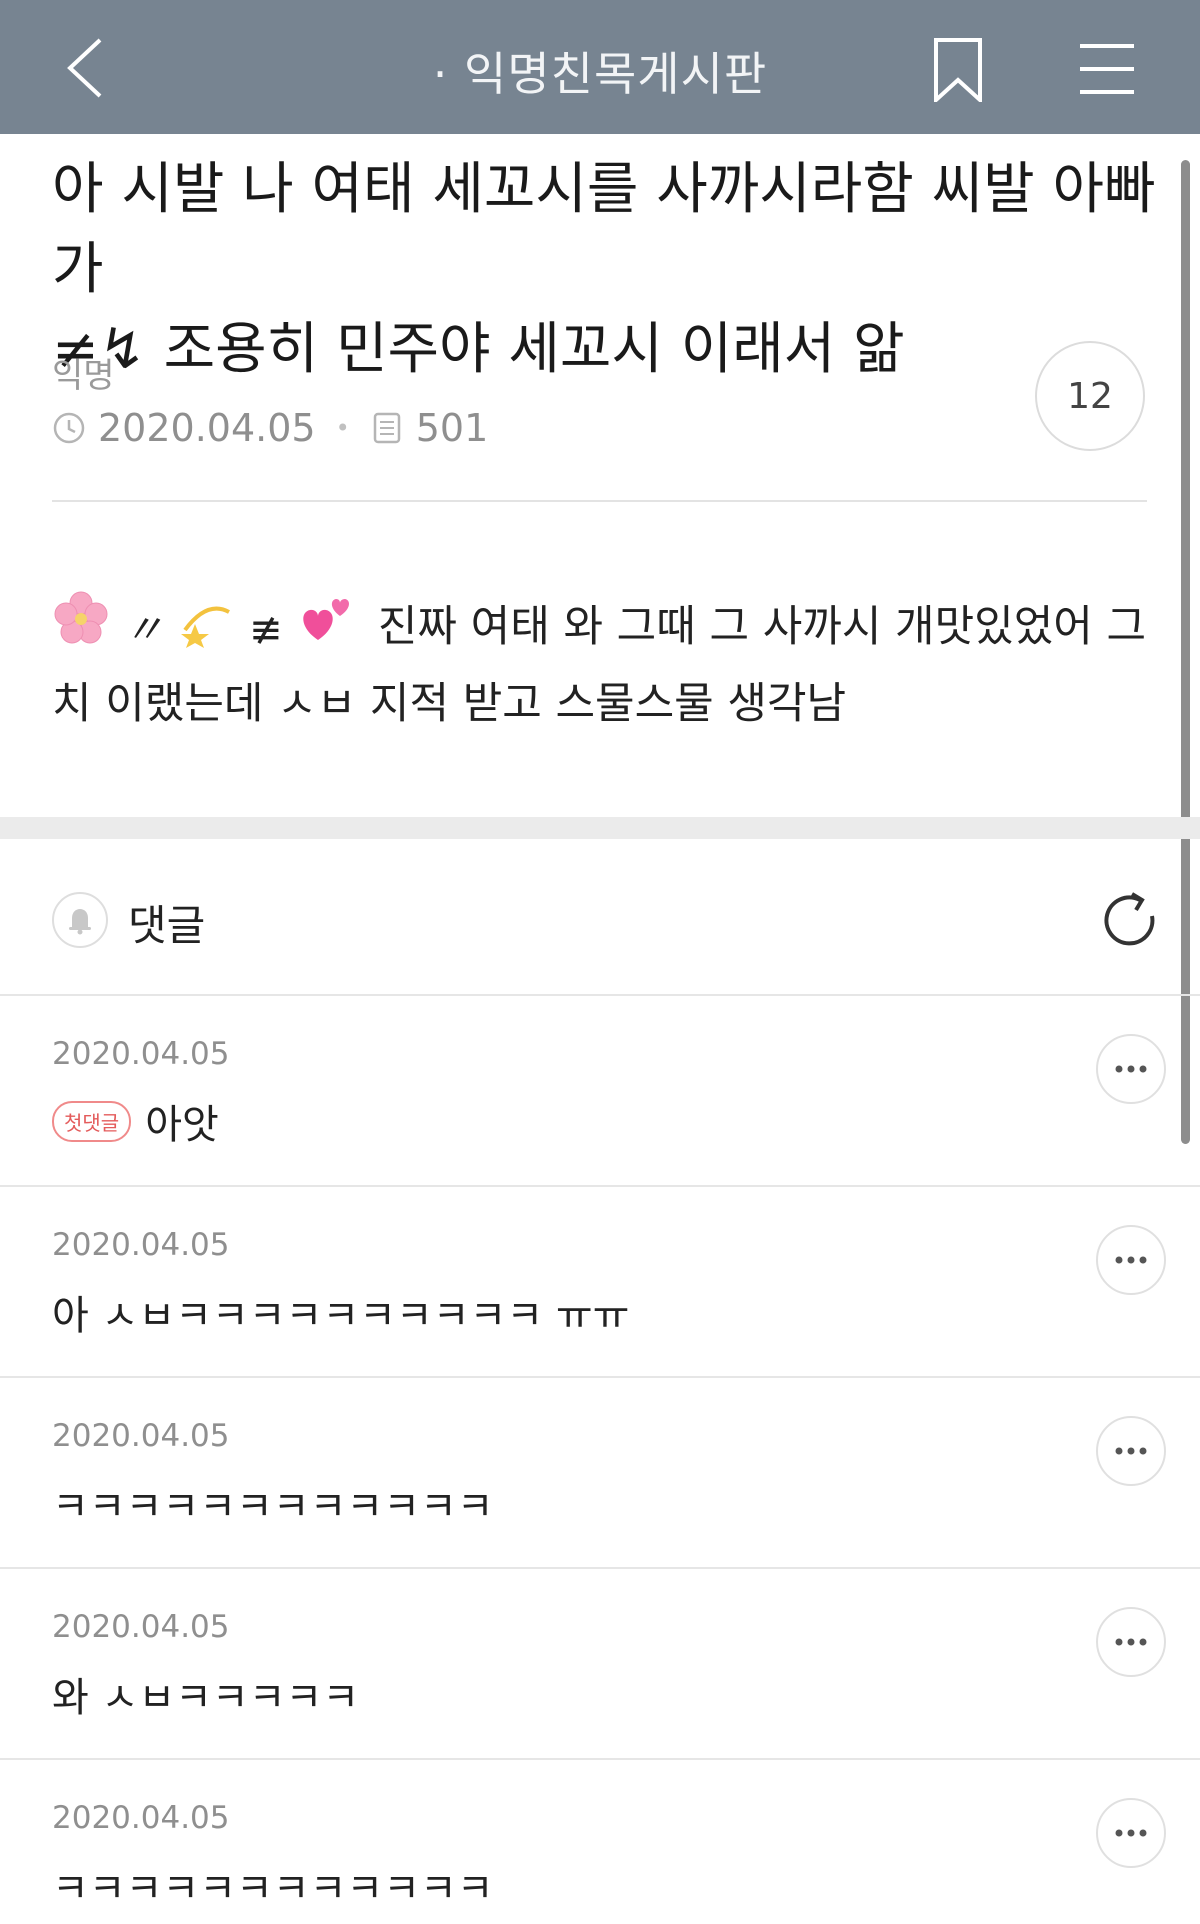 The width and height of the screenshot is (1200, 1924). I want to click on post-title-line-1: 아 시발 나 여태 세꼬시를 사까시라함 씨발 아빠가, so click(604, 229).